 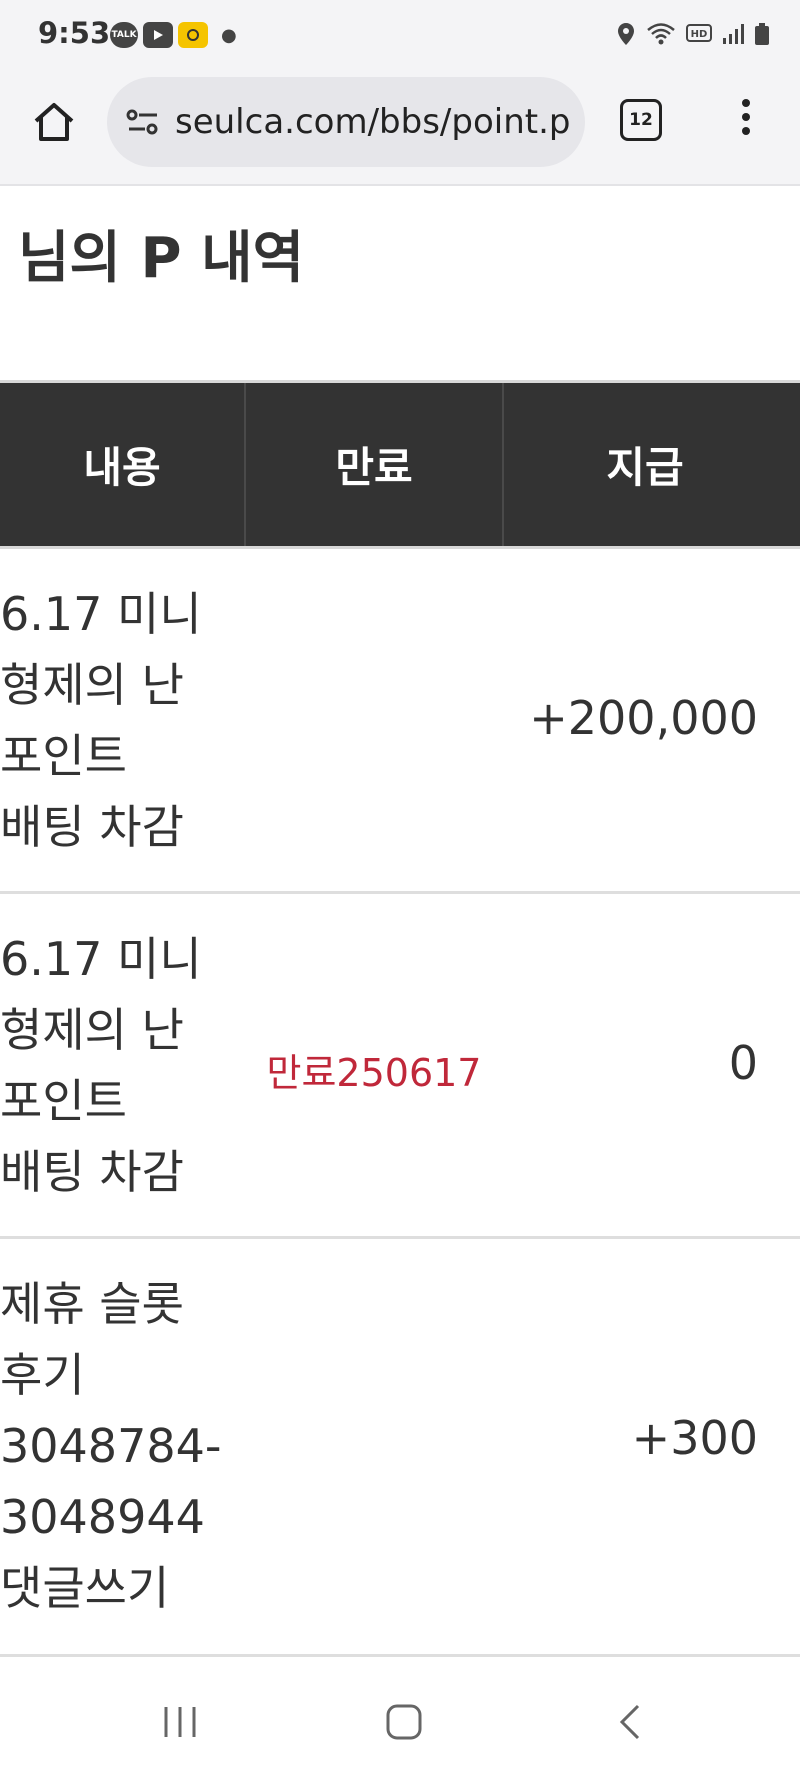 I want to click on browser-toolbar: seulca.com/bbs/point.p 12, so click(x=400, y=129).